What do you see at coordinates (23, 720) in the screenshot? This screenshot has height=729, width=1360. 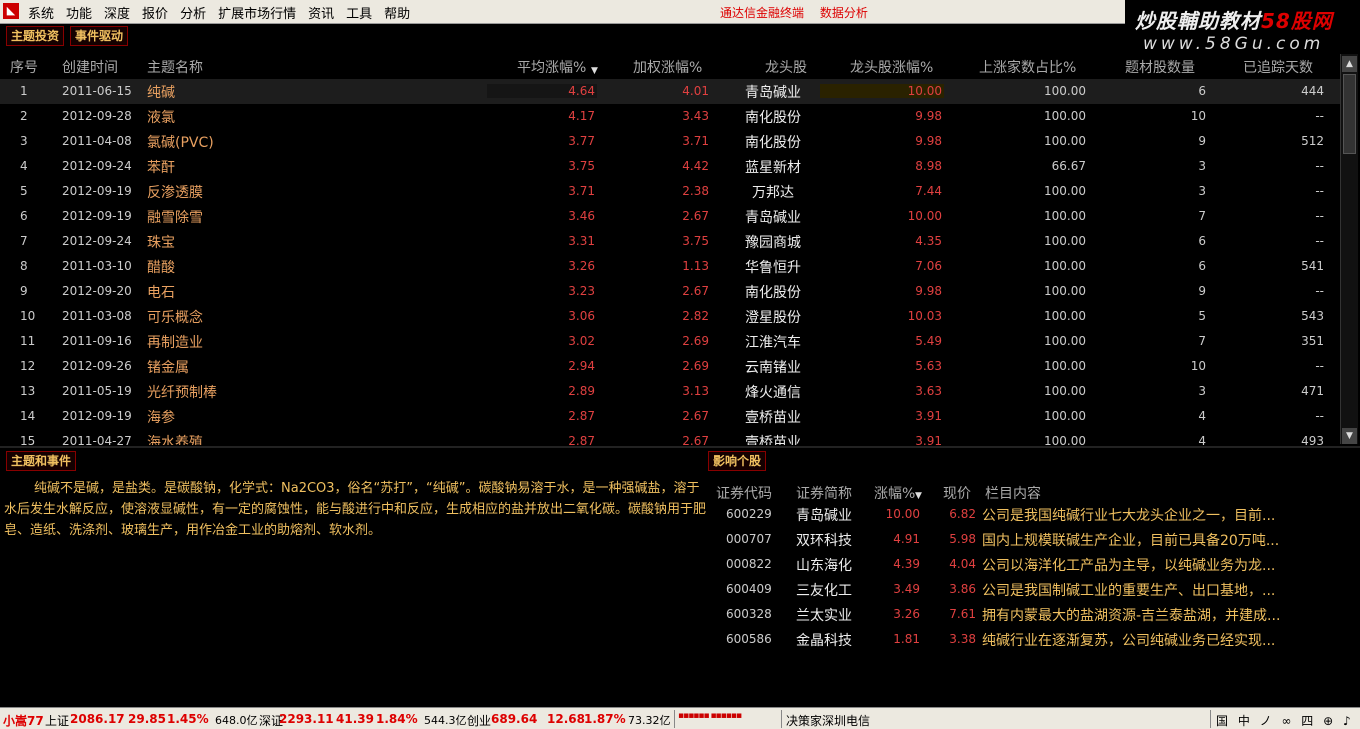 I see `status-user: 小嵩77` at bounding box center [23, 720].